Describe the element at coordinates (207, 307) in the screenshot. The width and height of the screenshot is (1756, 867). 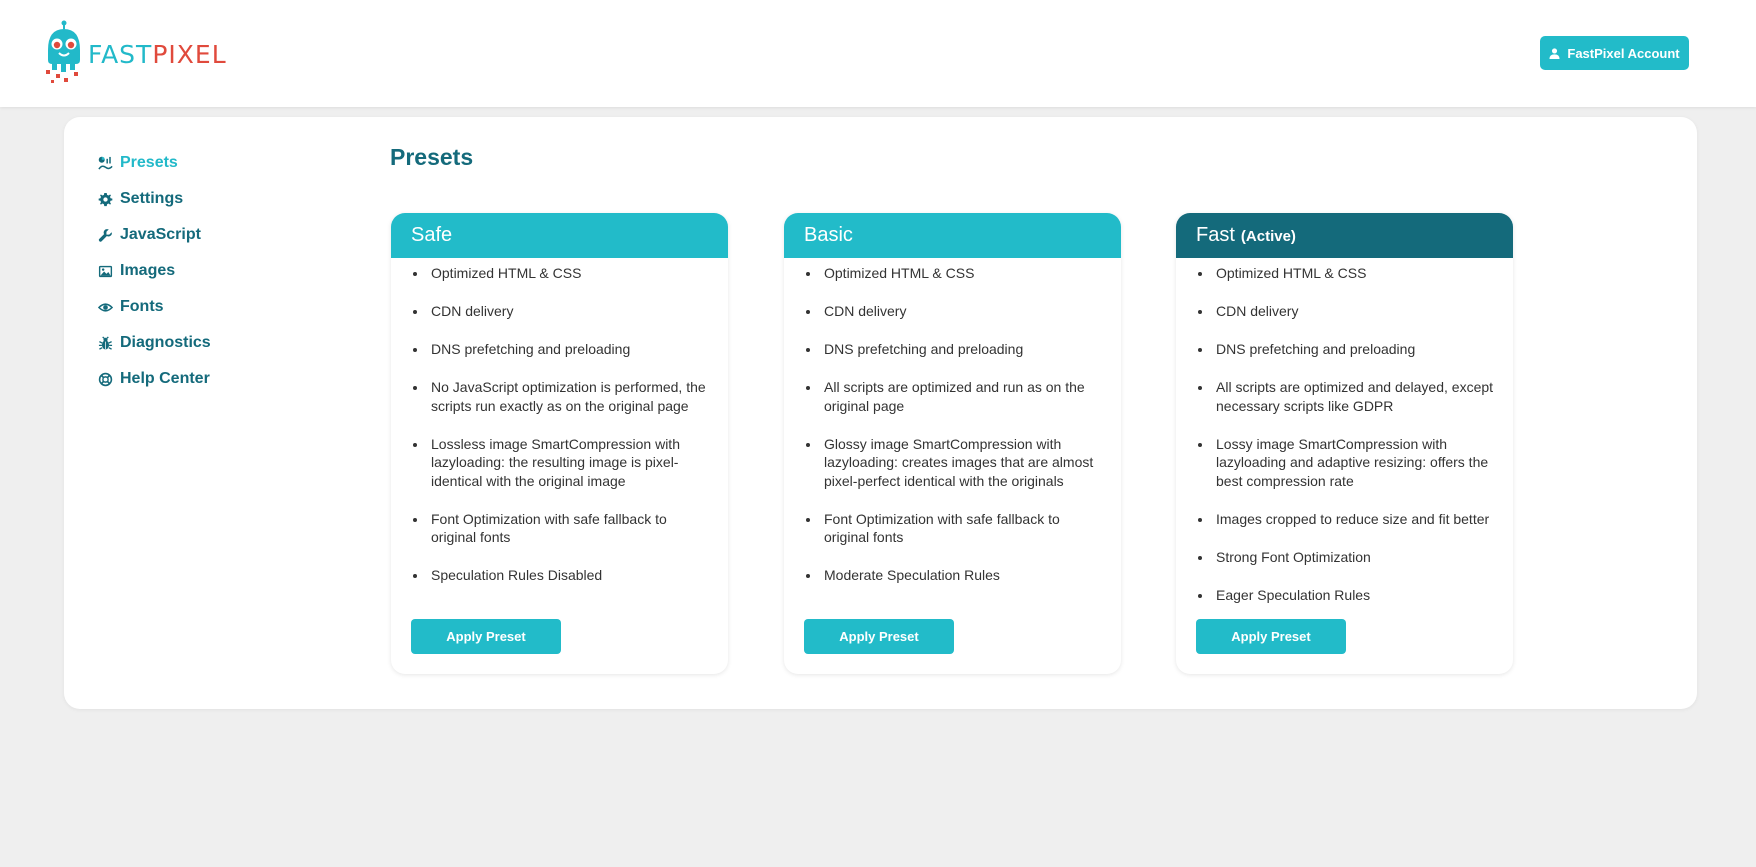
I see `sidebar-item-fonts: Fonts` at that location.